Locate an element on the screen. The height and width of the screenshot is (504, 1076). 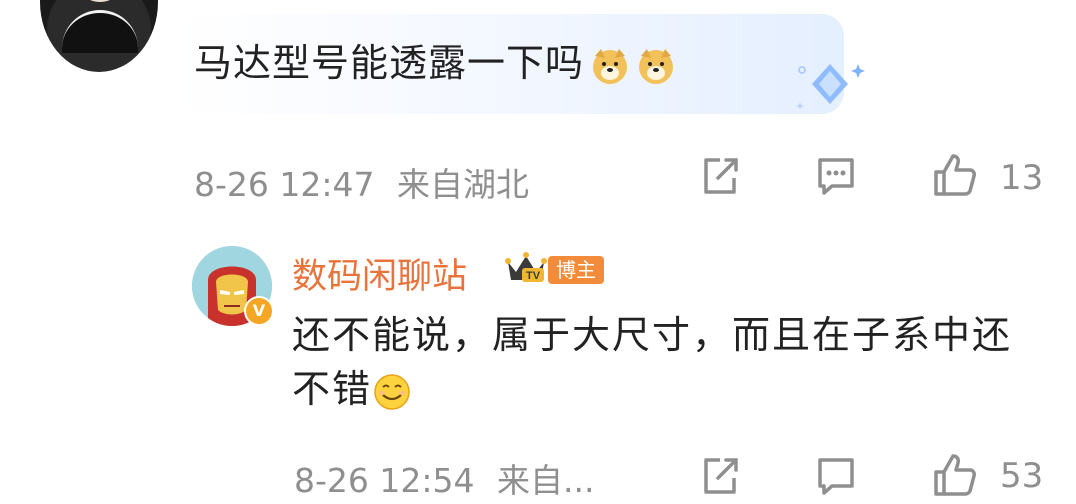
smile-emoji-icon is located at coordinates (392, 392).